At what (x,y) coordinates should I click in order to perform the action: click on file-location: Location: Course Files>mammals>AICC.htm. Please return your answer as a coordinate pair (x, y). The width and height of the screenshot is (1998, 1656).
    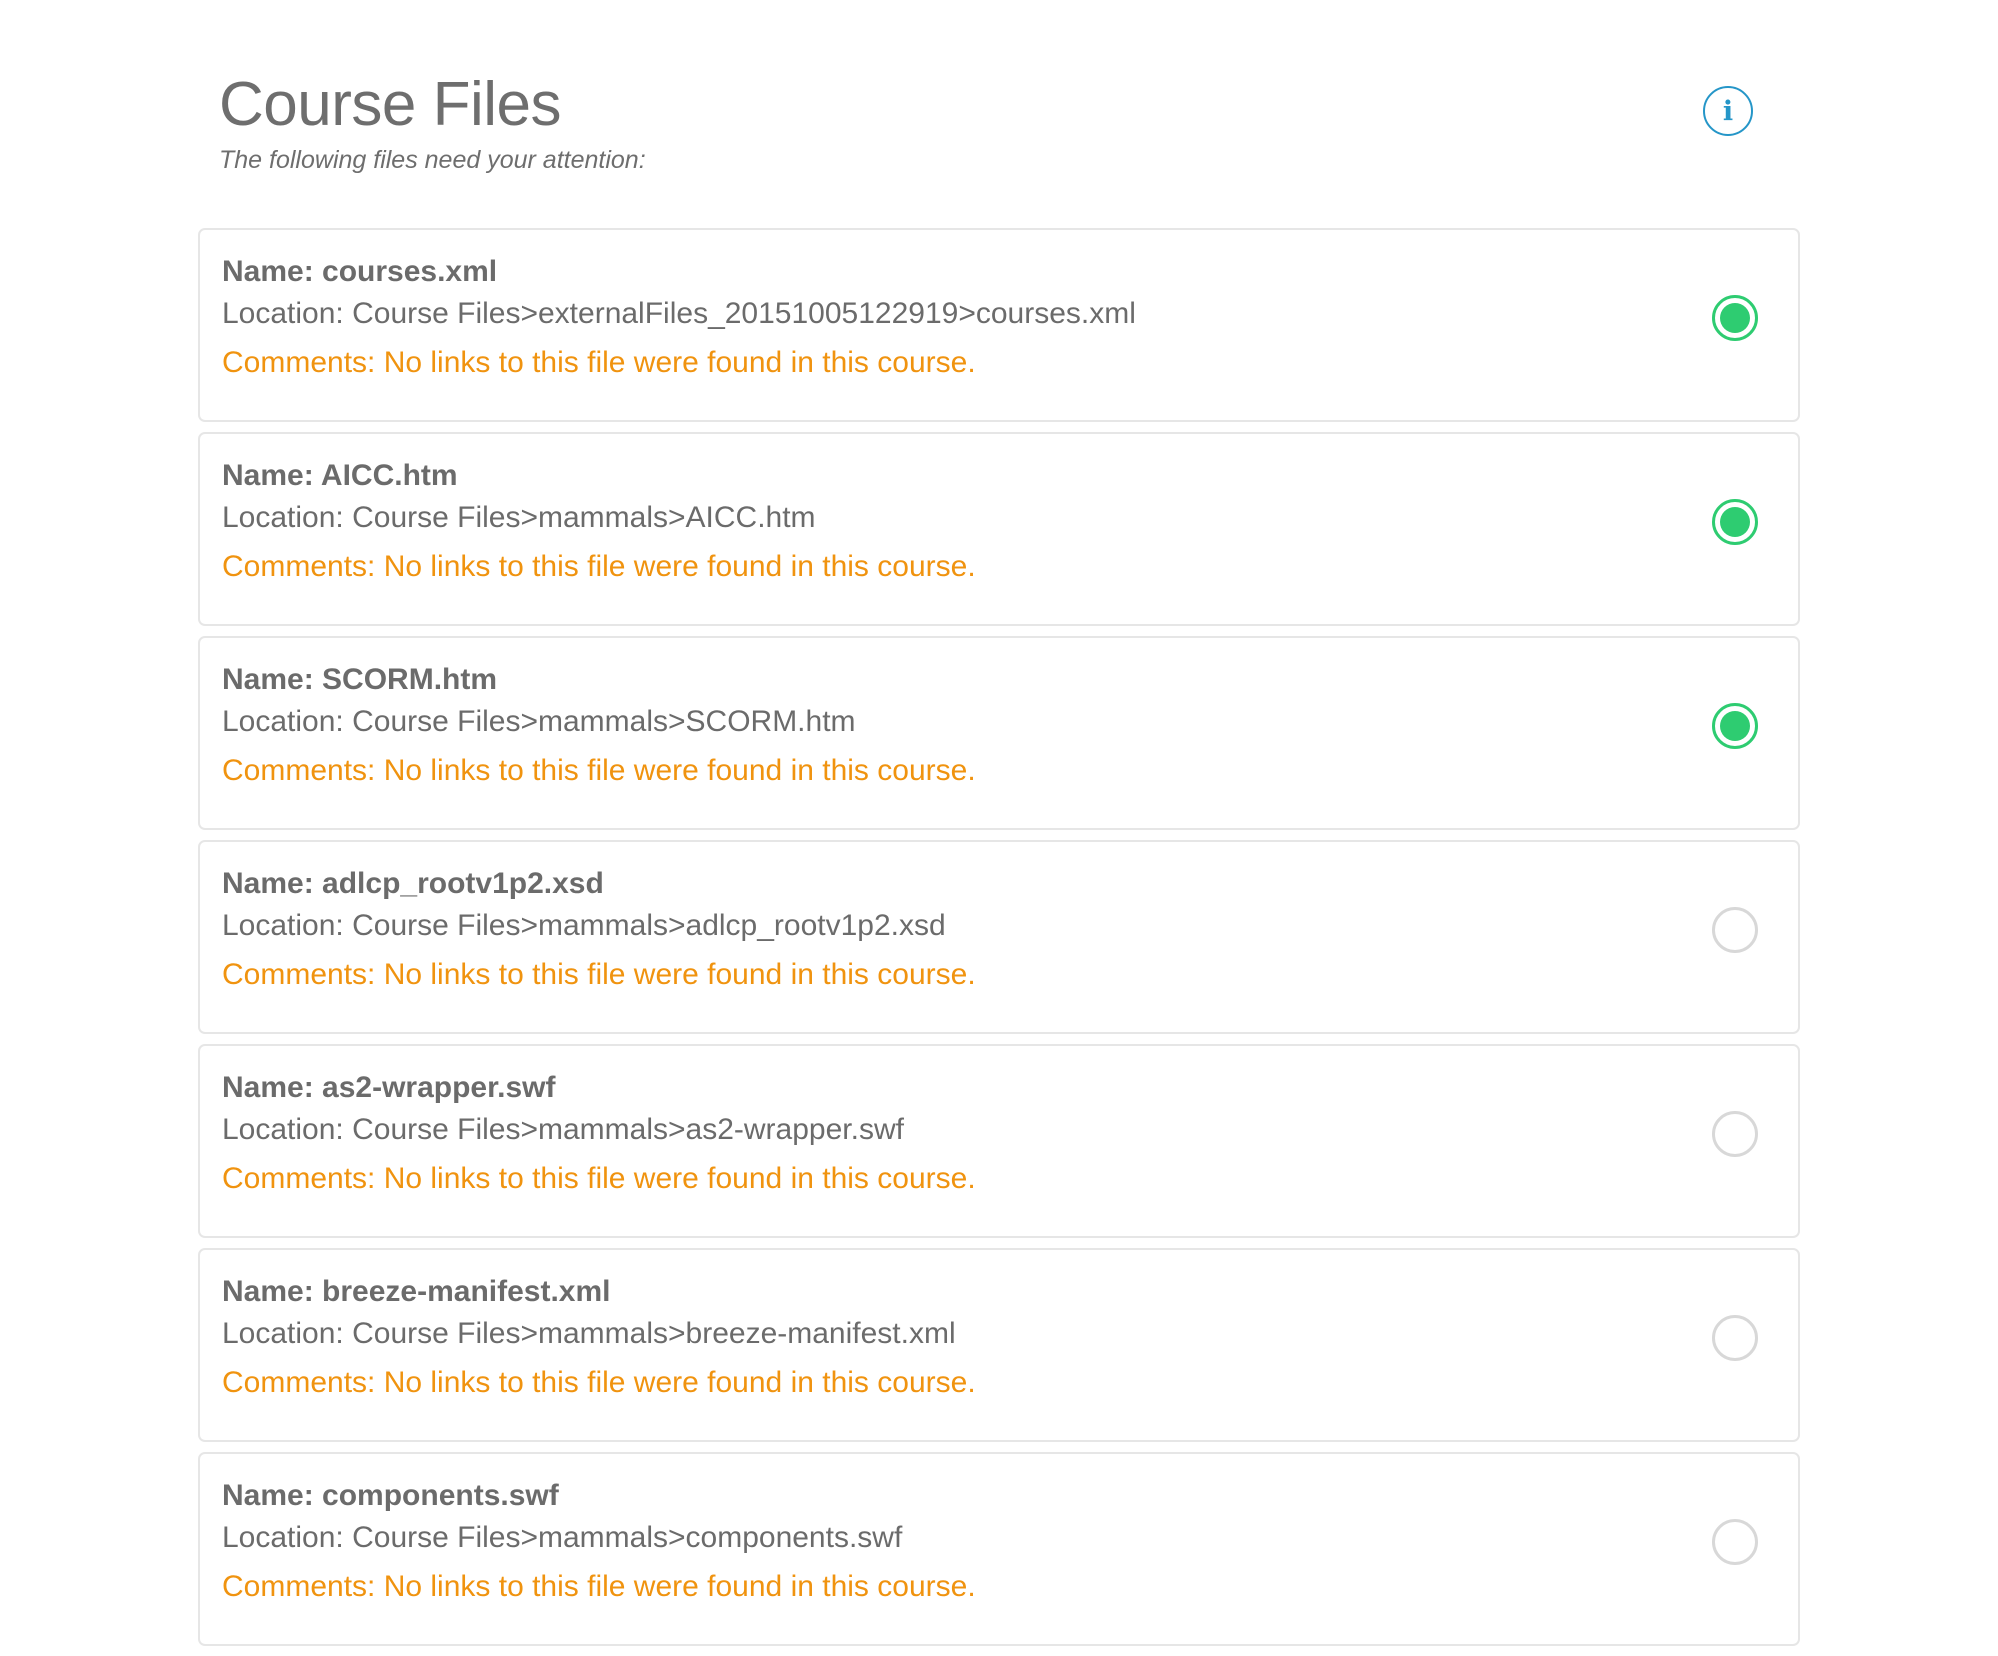
    Looking at the image, I should click on (519, 517).